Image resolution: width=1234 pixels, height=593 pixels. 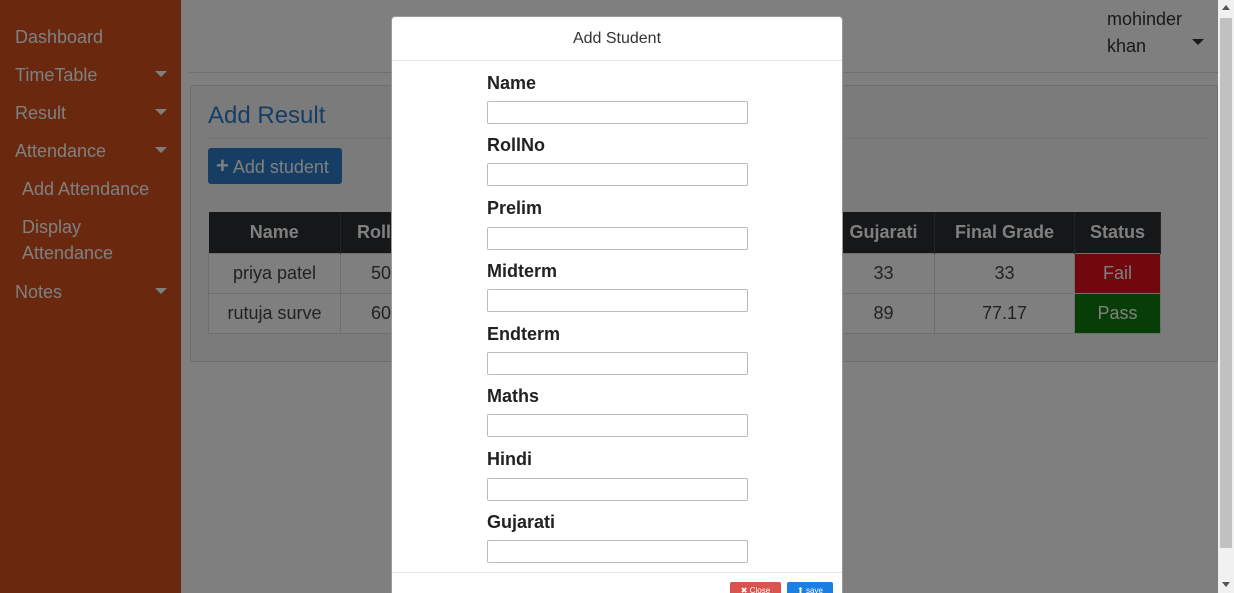 I want to click on hindi-field, so click(x=617, y=489).